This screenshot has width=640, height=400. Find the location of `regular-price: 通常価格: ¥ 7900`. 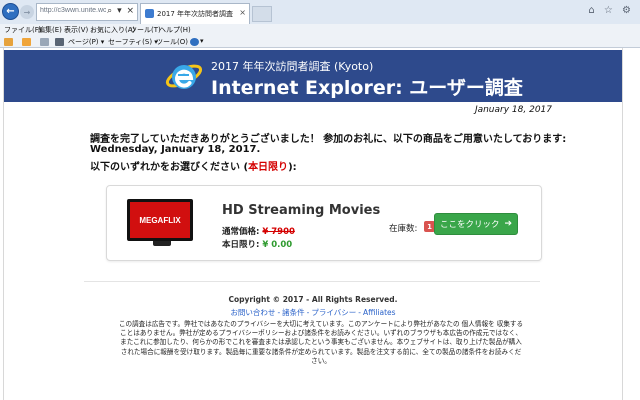

regular-price: 通常価格: ¥ 7900 is located at coordinates (258, 231).